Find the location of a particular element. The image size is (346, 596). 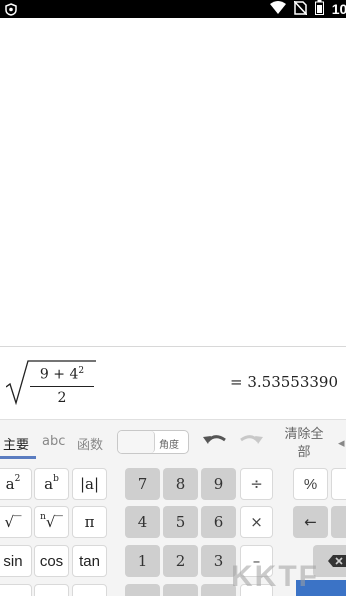

clear-all-button: 清除全 部 is located at coordinates (304, 444).